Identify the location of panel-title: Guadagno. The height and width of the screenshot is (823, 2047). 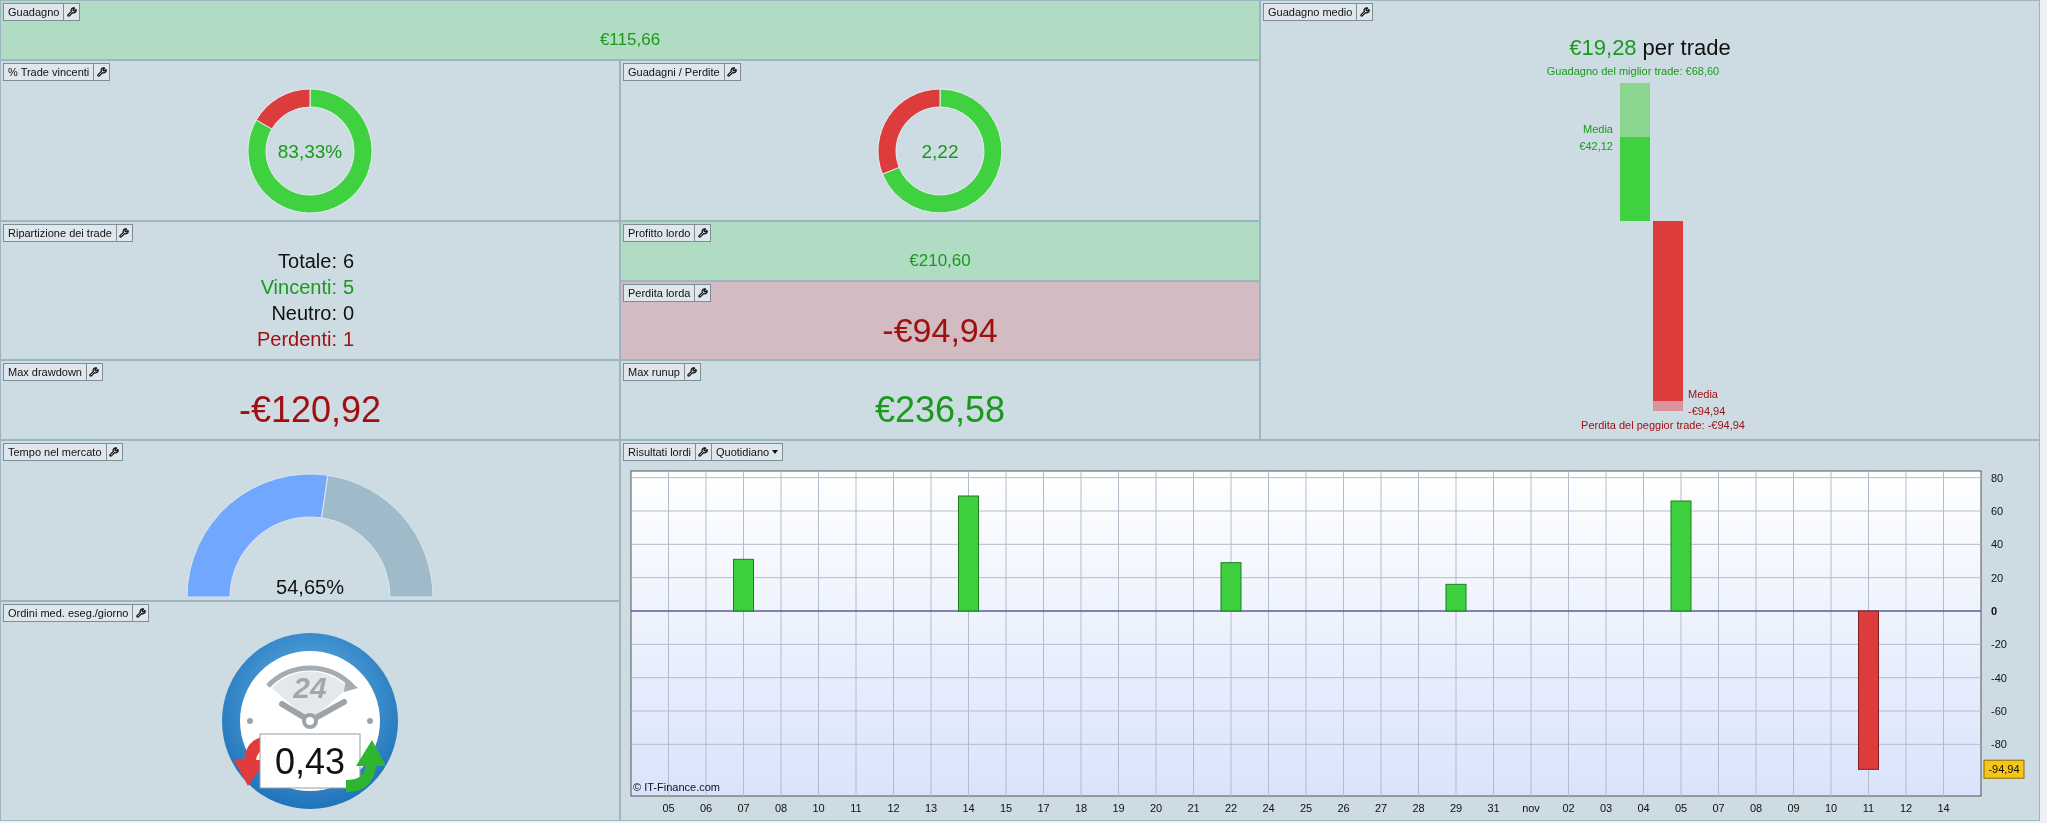
(34, 12).